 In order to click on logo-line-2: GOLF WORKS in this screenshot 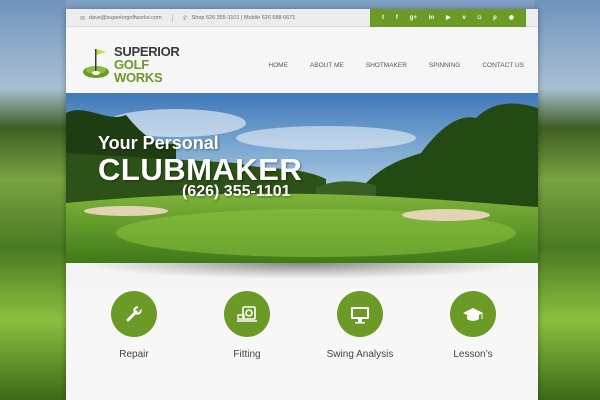, I will do `click(138, 71)`.